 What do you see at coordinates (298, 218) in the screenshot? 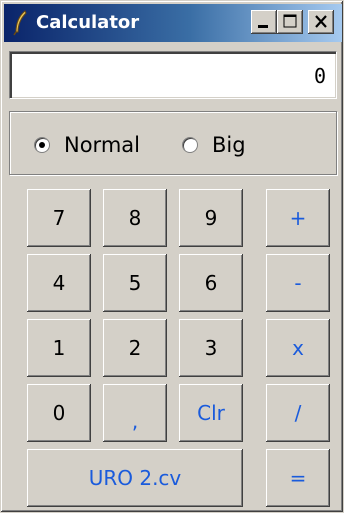
I see `plus-button: +` at bounding box center [298, 218].